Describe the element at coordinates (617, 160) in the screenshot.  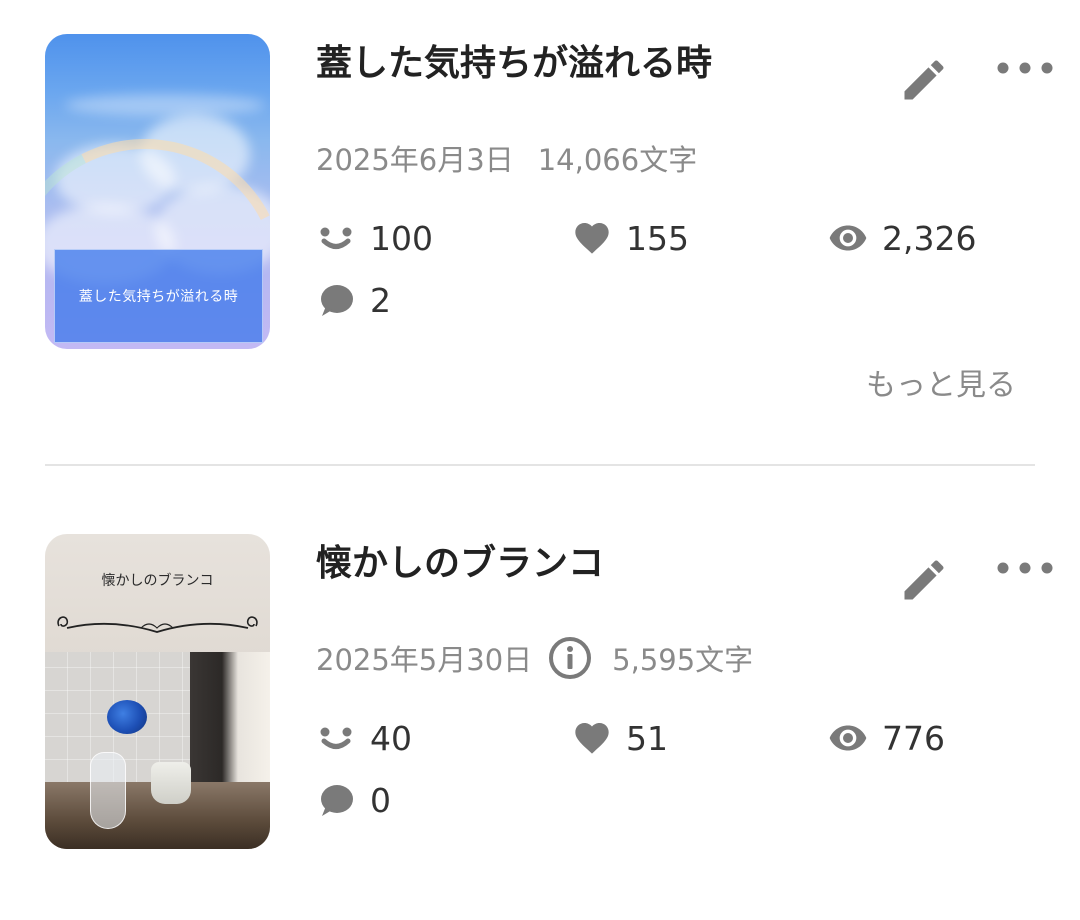
I see `char-count: 14,066文字` at that location.